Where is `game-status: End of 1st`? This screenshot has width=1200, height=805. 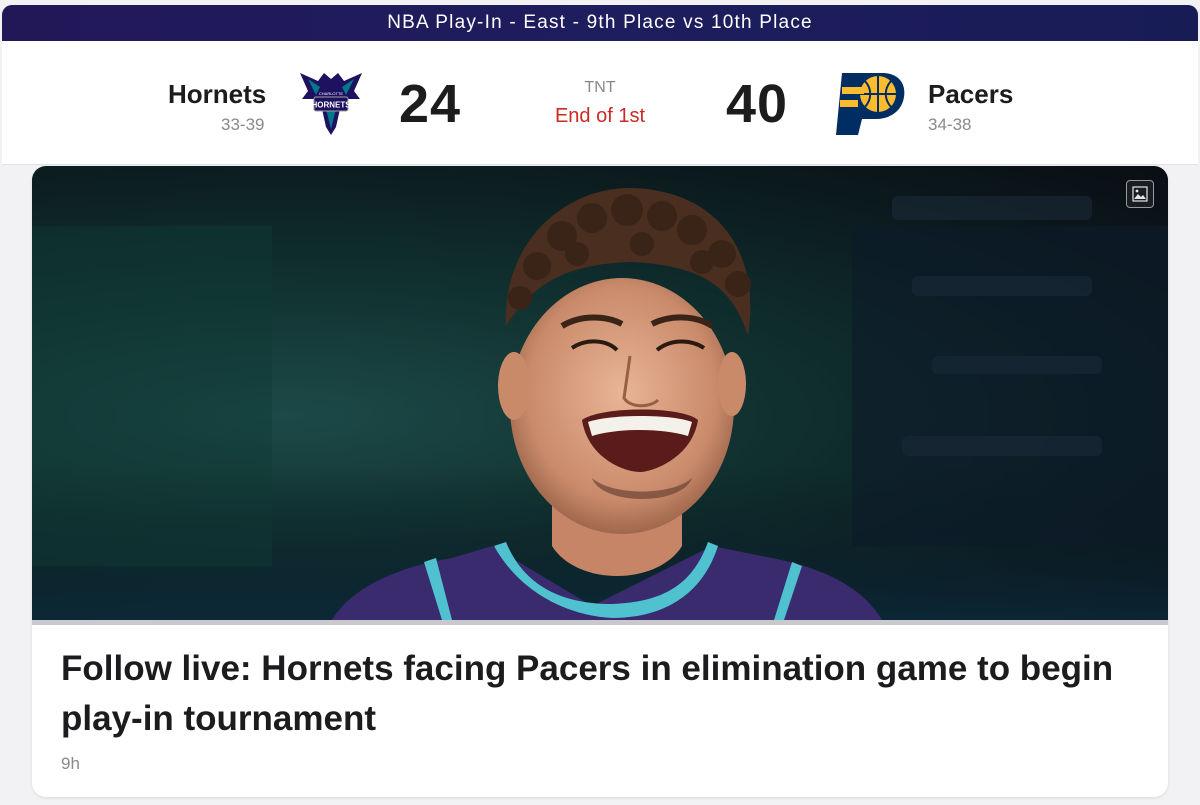
game-status: End of 1st is located at coordinates (600, 116).